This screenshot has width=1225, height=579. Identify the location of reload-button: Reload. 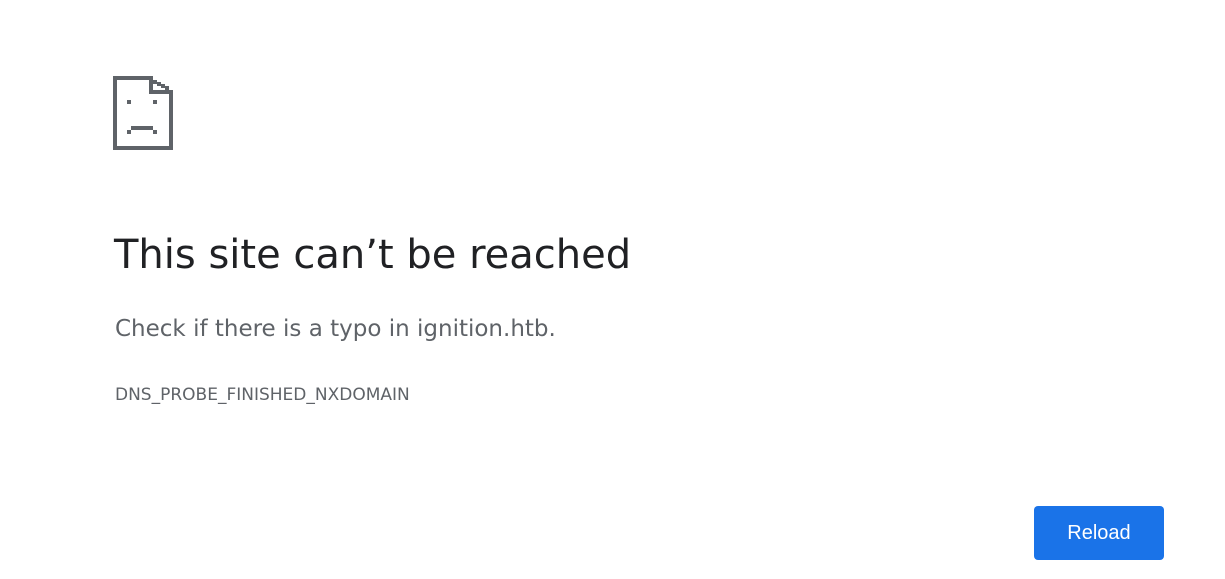
(1099, 533).